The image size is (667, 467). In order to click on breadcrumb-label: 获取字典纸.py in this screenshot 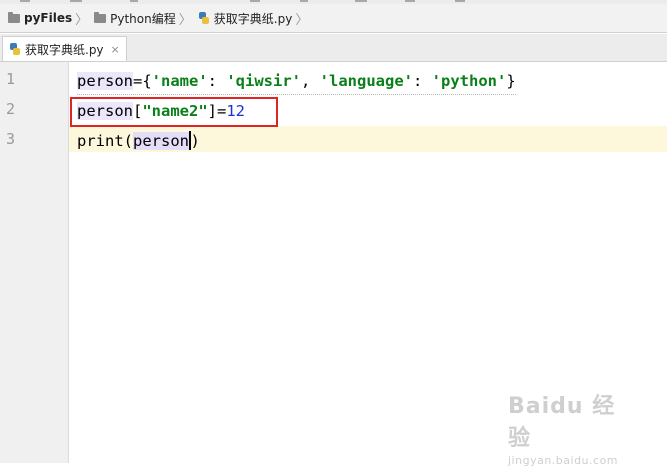, I will do `click(253, 18)`.